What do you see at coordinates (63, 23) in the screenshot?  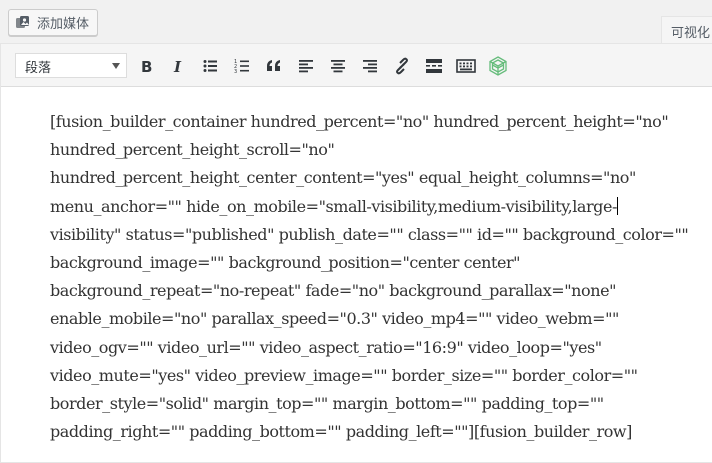 I see `add-media-label: 添加媒体` at bounding box center [63, 23].